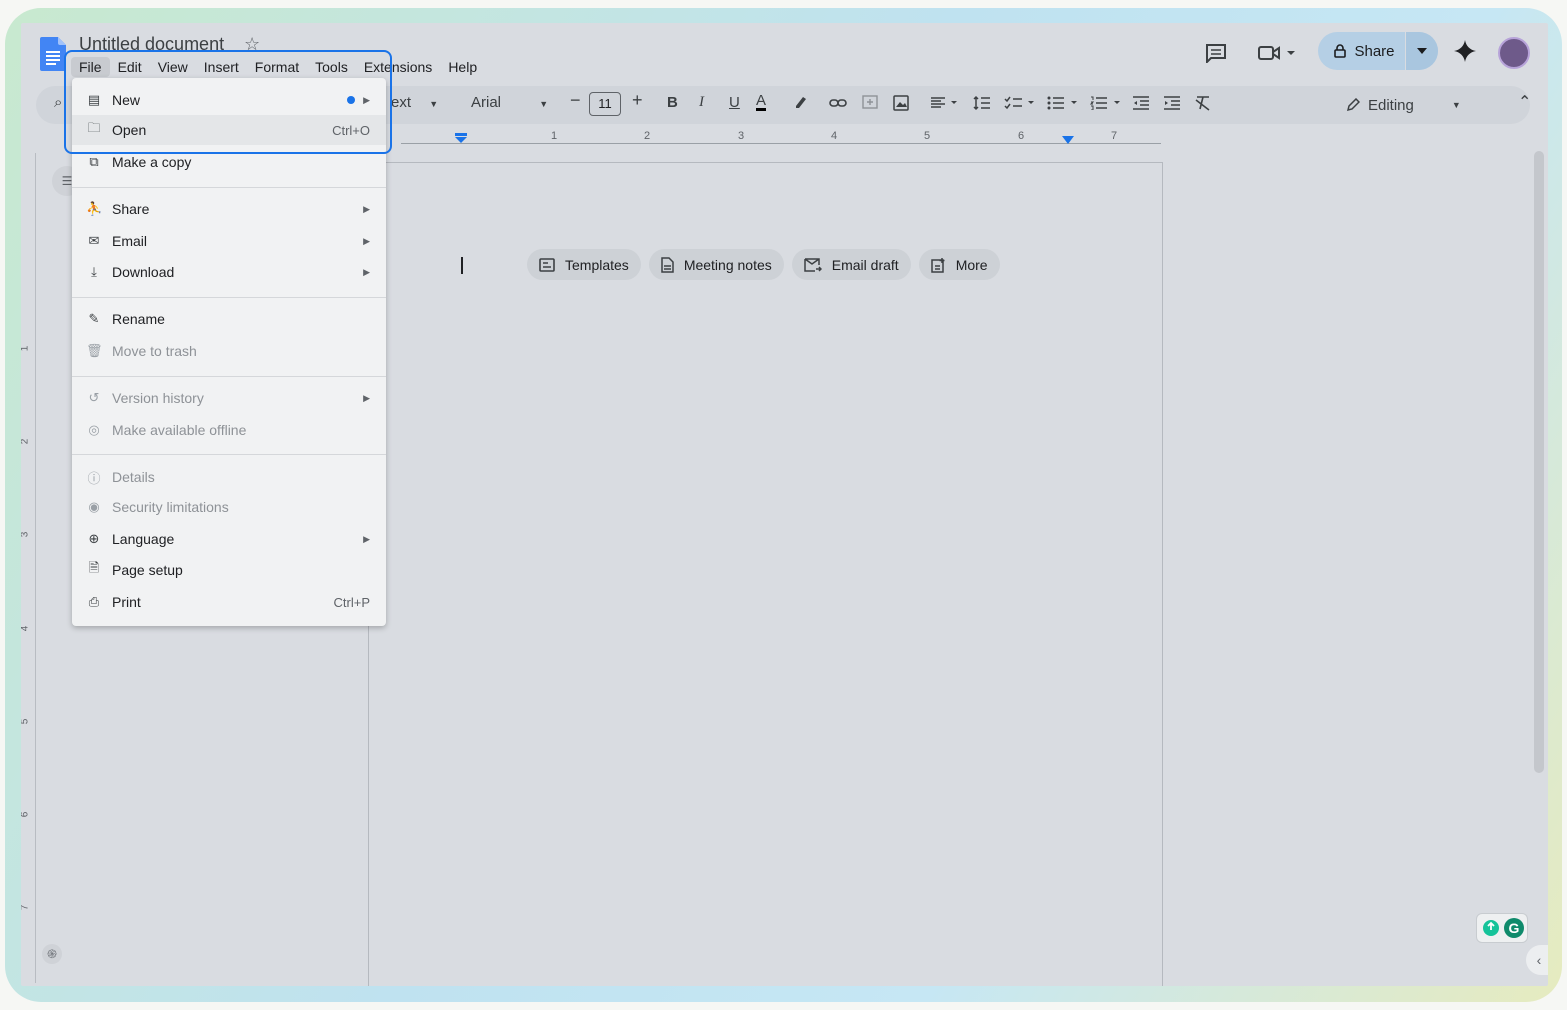 The width and height of the screenshot is (1567, 1010). Describe the element at coordinates (672, 102) in the screenshot. I see `bold-icon: B` at that location.